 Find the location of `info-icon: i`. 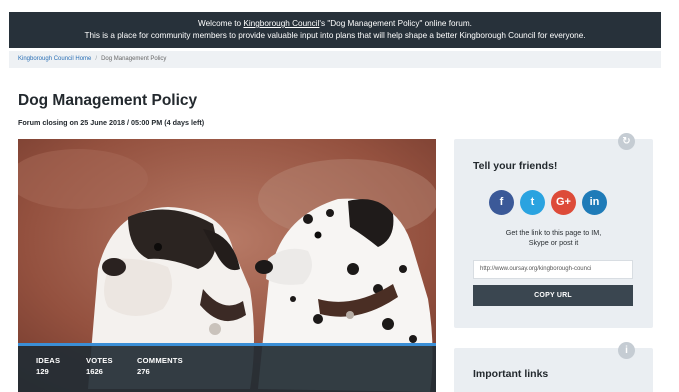

info-icon: i is located at coordinates (626, 350).